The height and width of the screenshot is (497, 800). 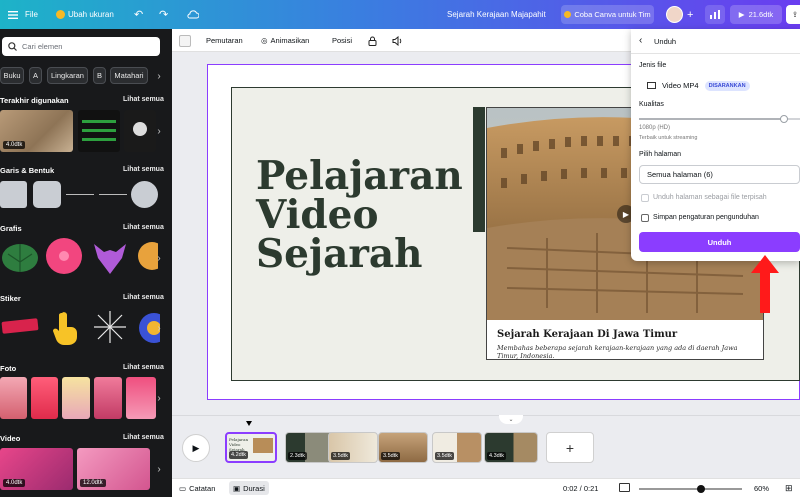 I want to click on resize-label: Ubah ukuran, so click(x=91, y=14).